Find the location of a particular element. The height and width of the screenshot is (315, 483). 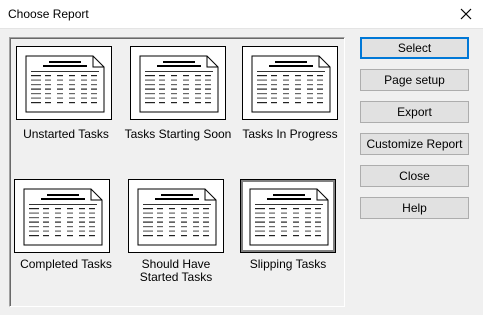

customize-report-button: Customize Report is located at coordinates (414, 144).